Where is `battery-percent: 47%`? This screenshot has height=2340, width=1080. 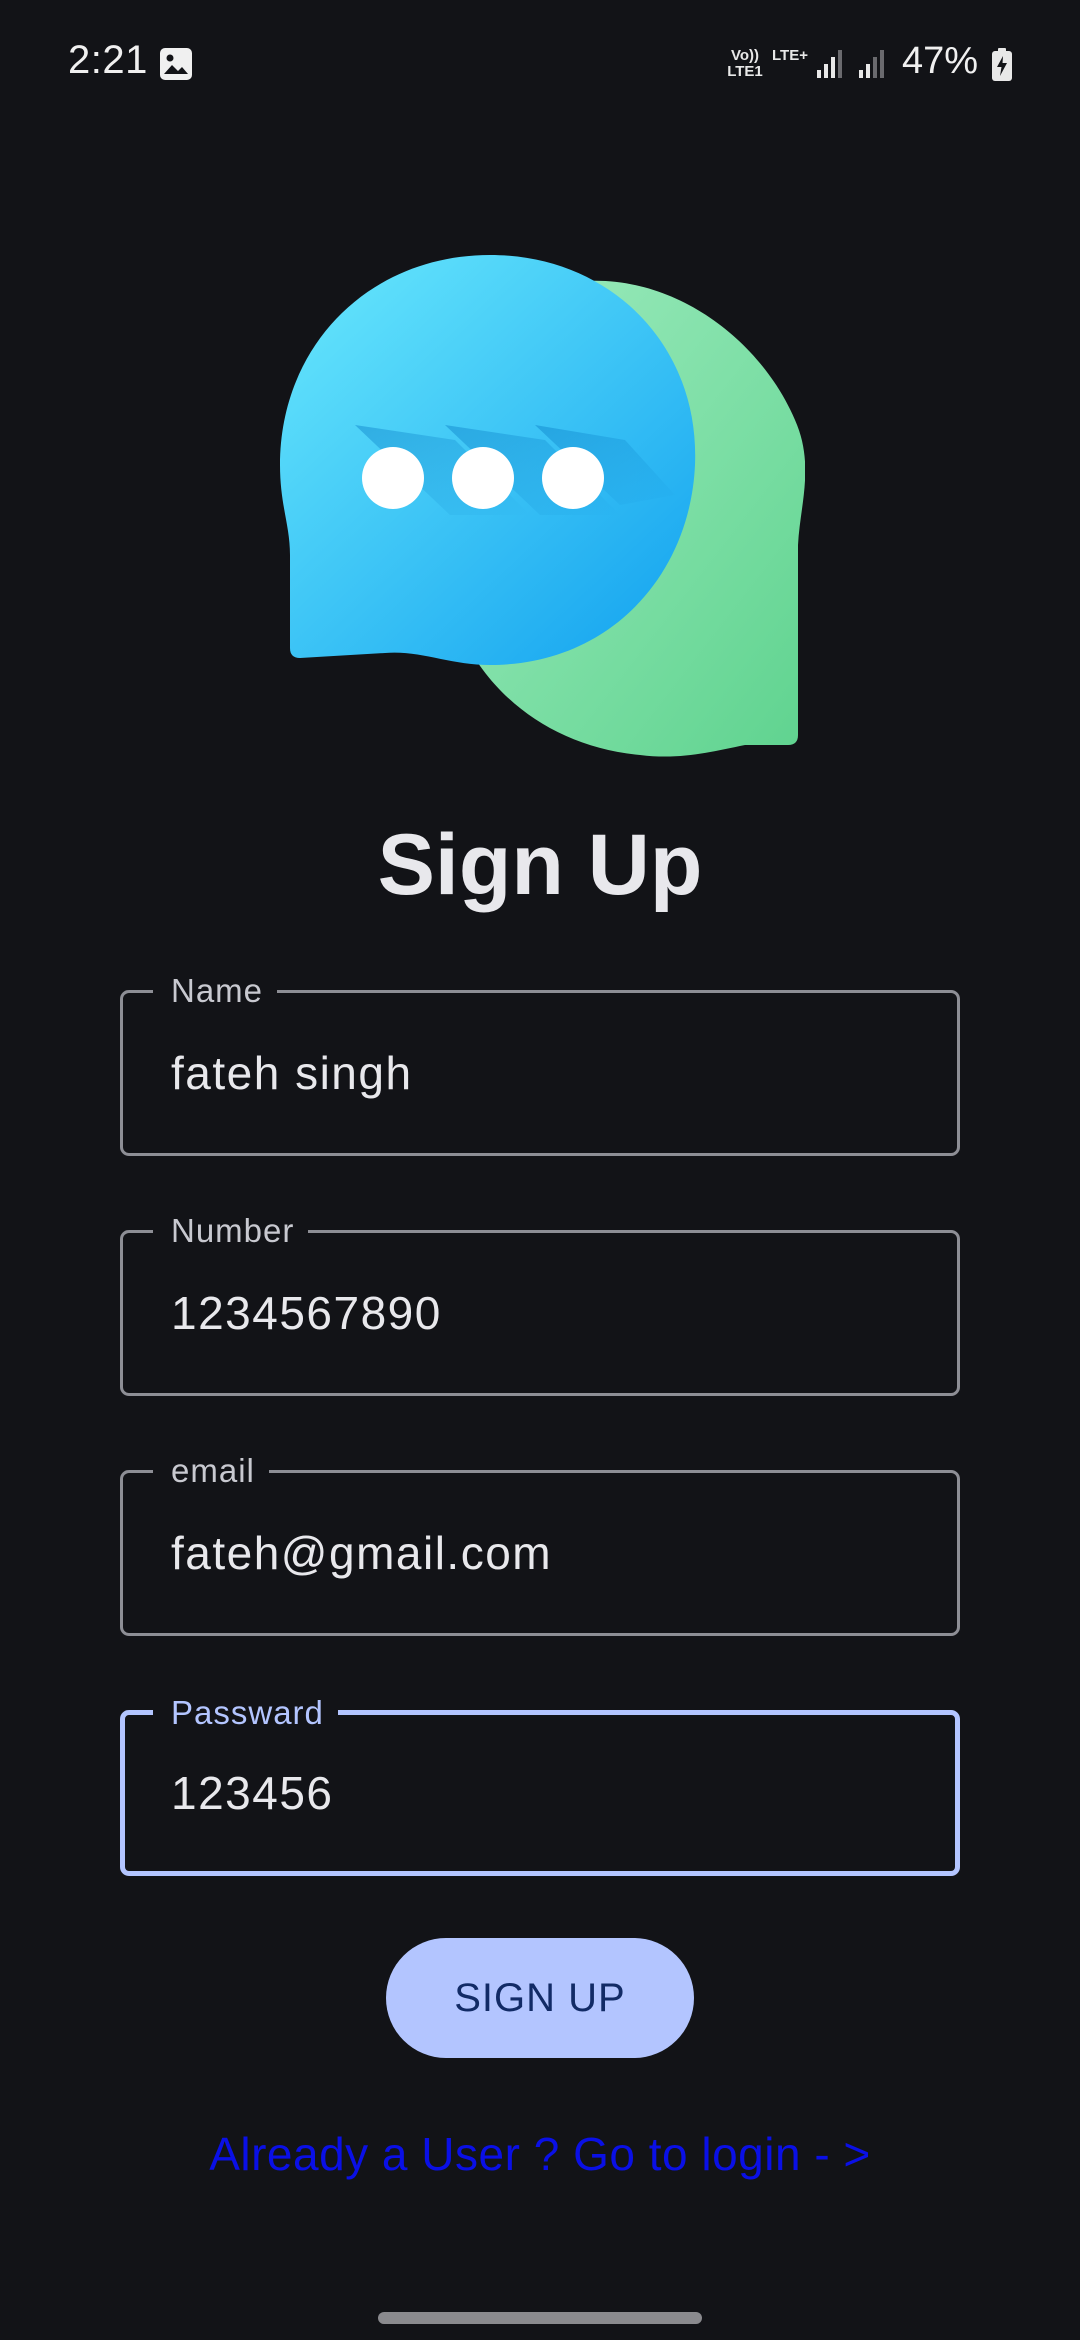
battery-percent: 47% is located at coordinates (940, 61).